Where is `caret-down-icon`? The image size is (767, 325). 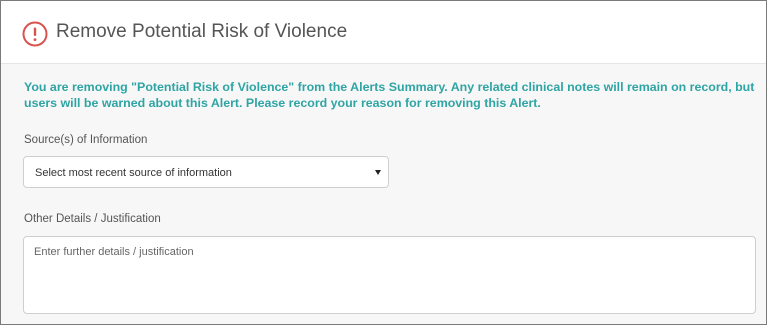
caret-down-icon is located at coordinates (378, 172).